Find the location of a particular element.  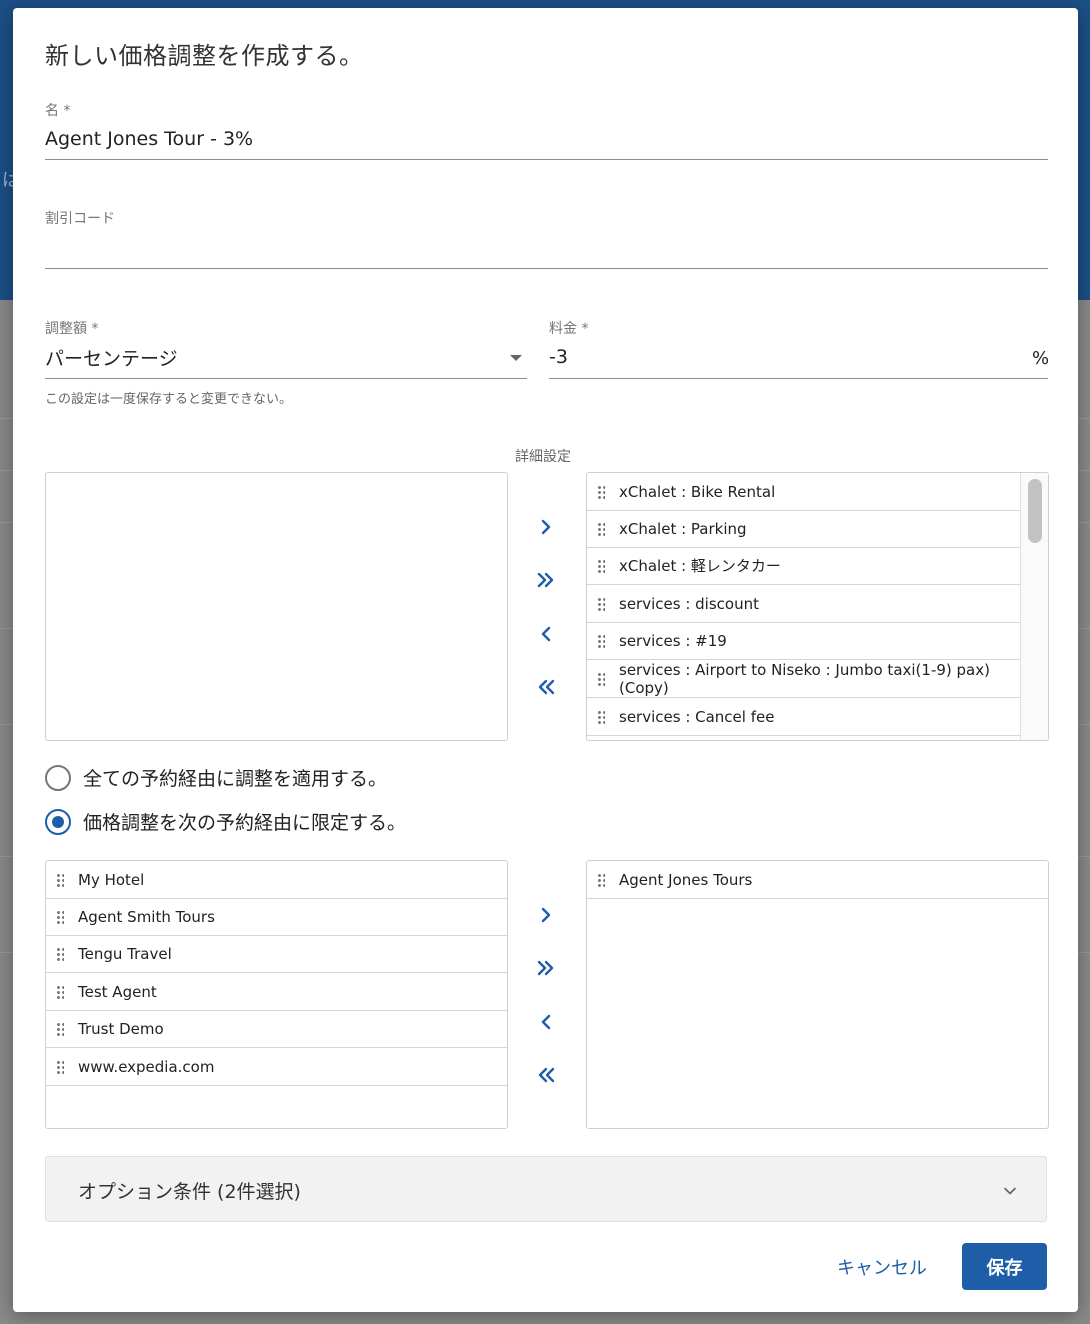

name-underline is located at coordinates (546, 159).